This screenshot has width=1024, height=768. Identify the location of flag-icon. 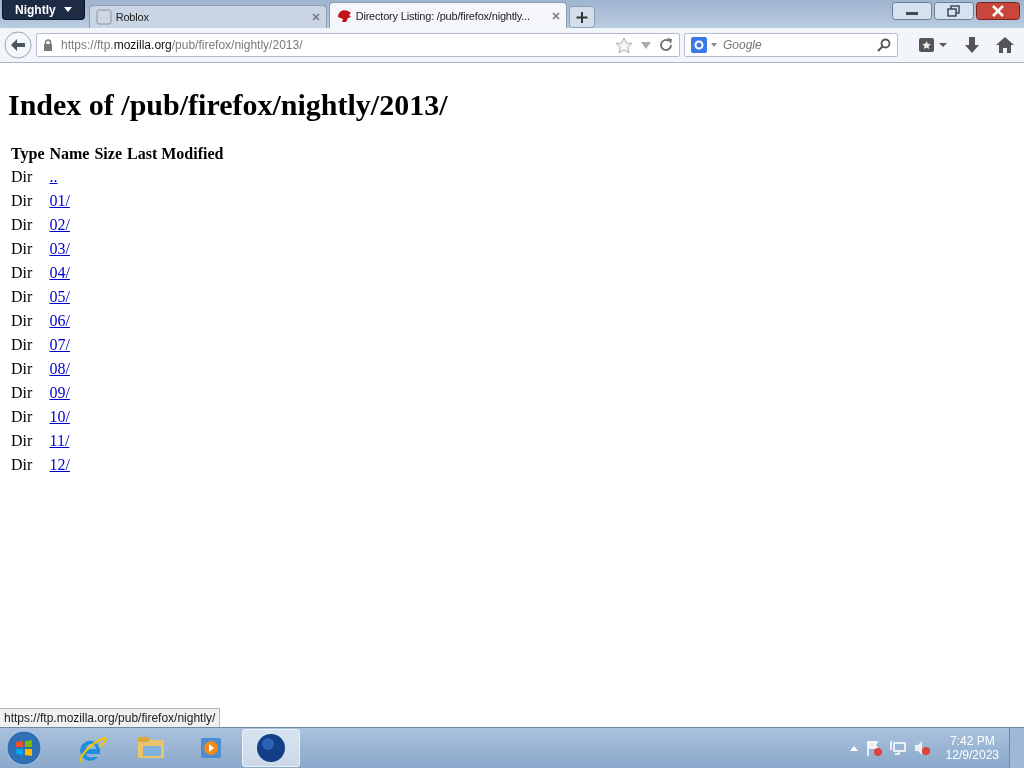
(873, 748).